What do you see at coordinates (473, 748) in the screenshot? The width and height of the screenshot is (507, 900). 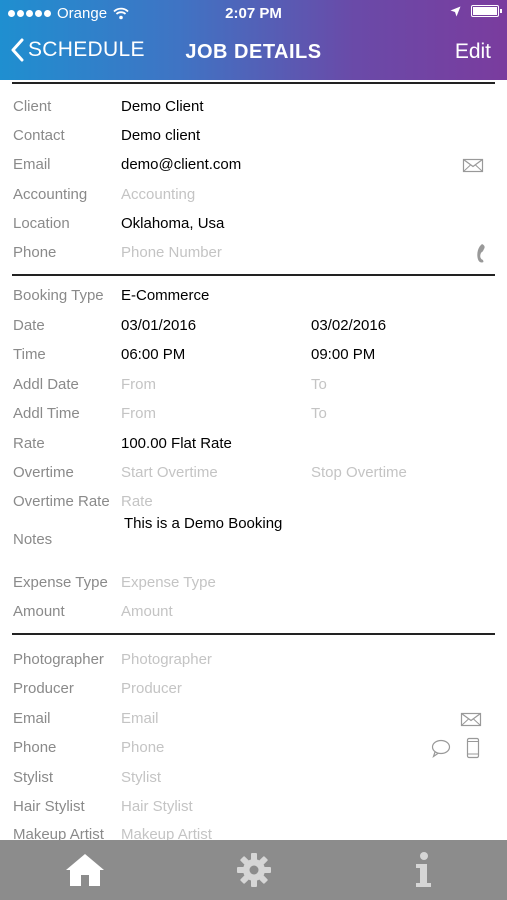 I see `mobile-phone-icon` at bounding box center [473, 748].